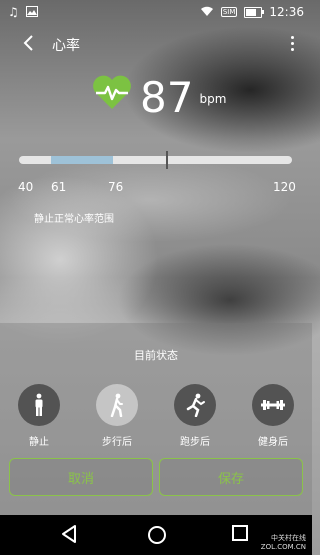 This screenshot has height=555, width=320. I want to click on state-option-walk, so click(117, 405).